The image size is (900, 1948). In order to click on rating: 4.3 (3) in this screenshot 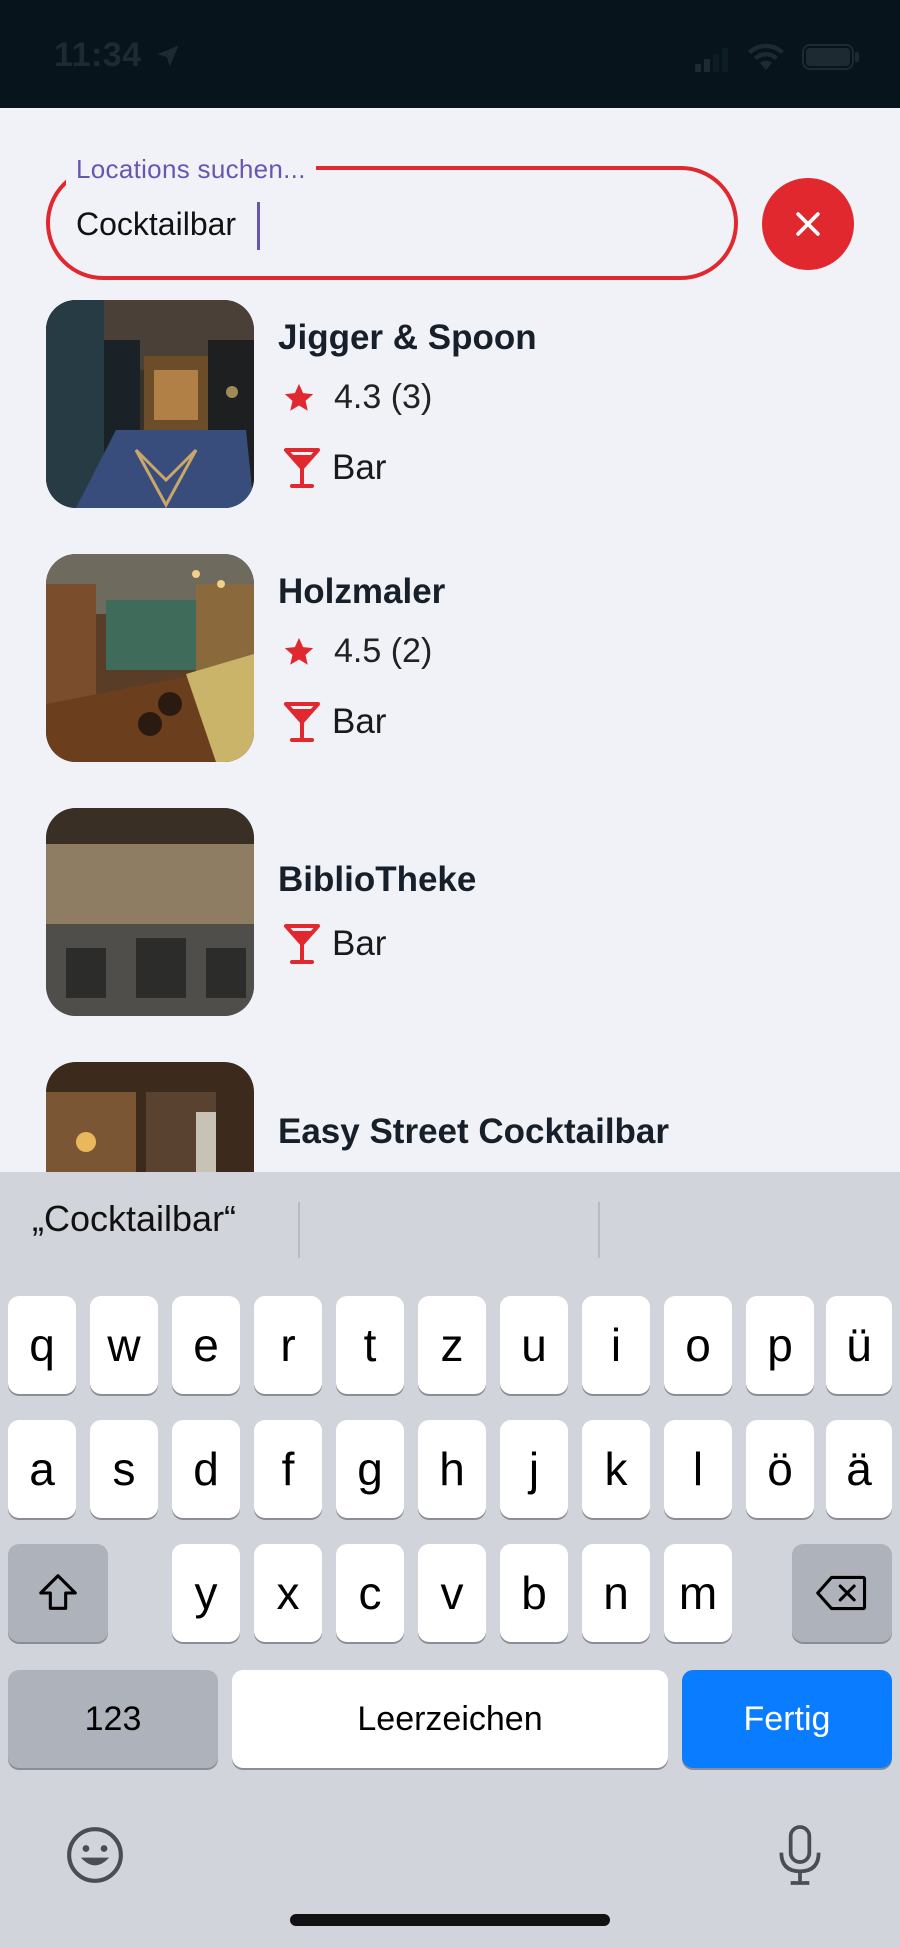, I will do `click(357, 397)`.